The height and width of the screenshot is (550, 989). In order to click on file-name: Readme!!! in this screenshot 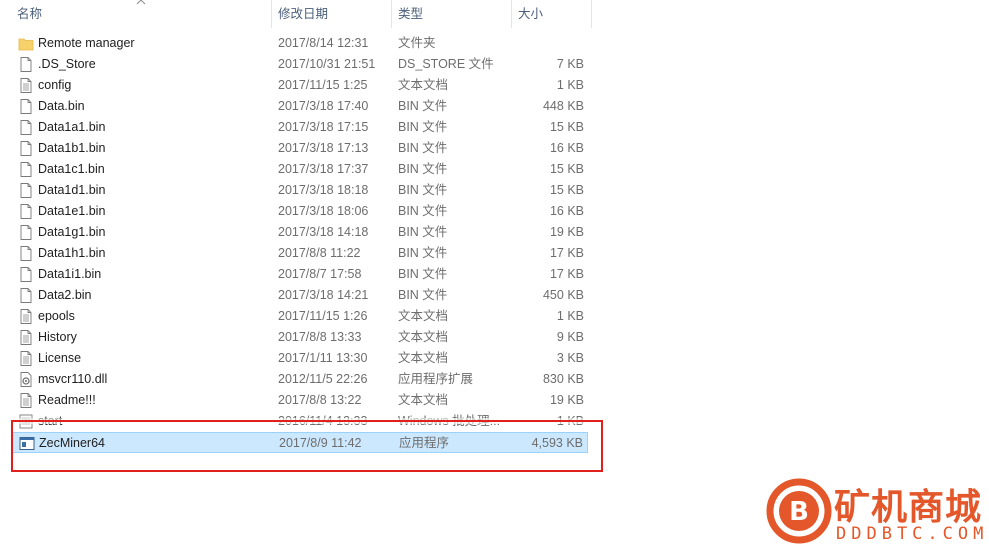, I will do `click(67, 400)`.